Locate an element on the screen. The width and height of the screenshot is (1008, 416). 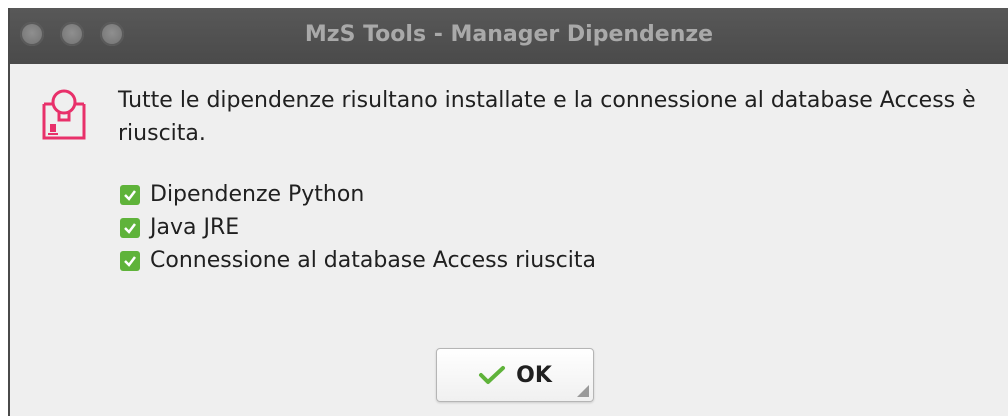
ok-button-label: OK is located at coordinates (534, 375).